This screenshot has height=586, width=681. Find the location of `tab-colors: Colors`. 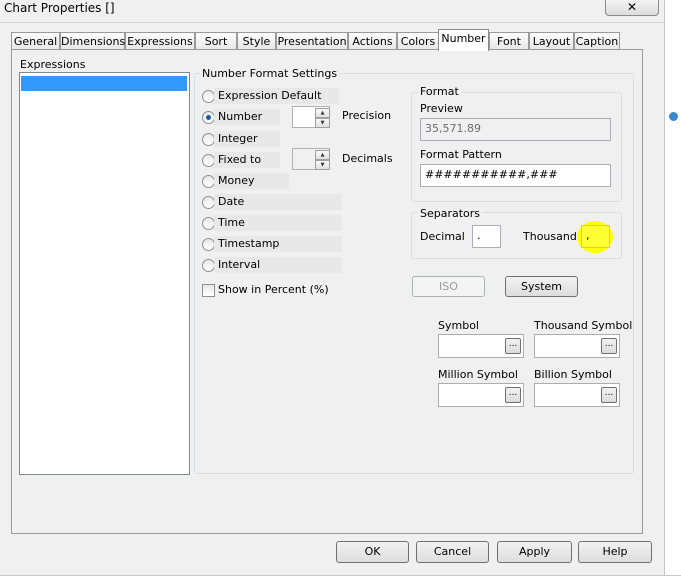

tab-colors: Colors is located at coordinates (418, 41).